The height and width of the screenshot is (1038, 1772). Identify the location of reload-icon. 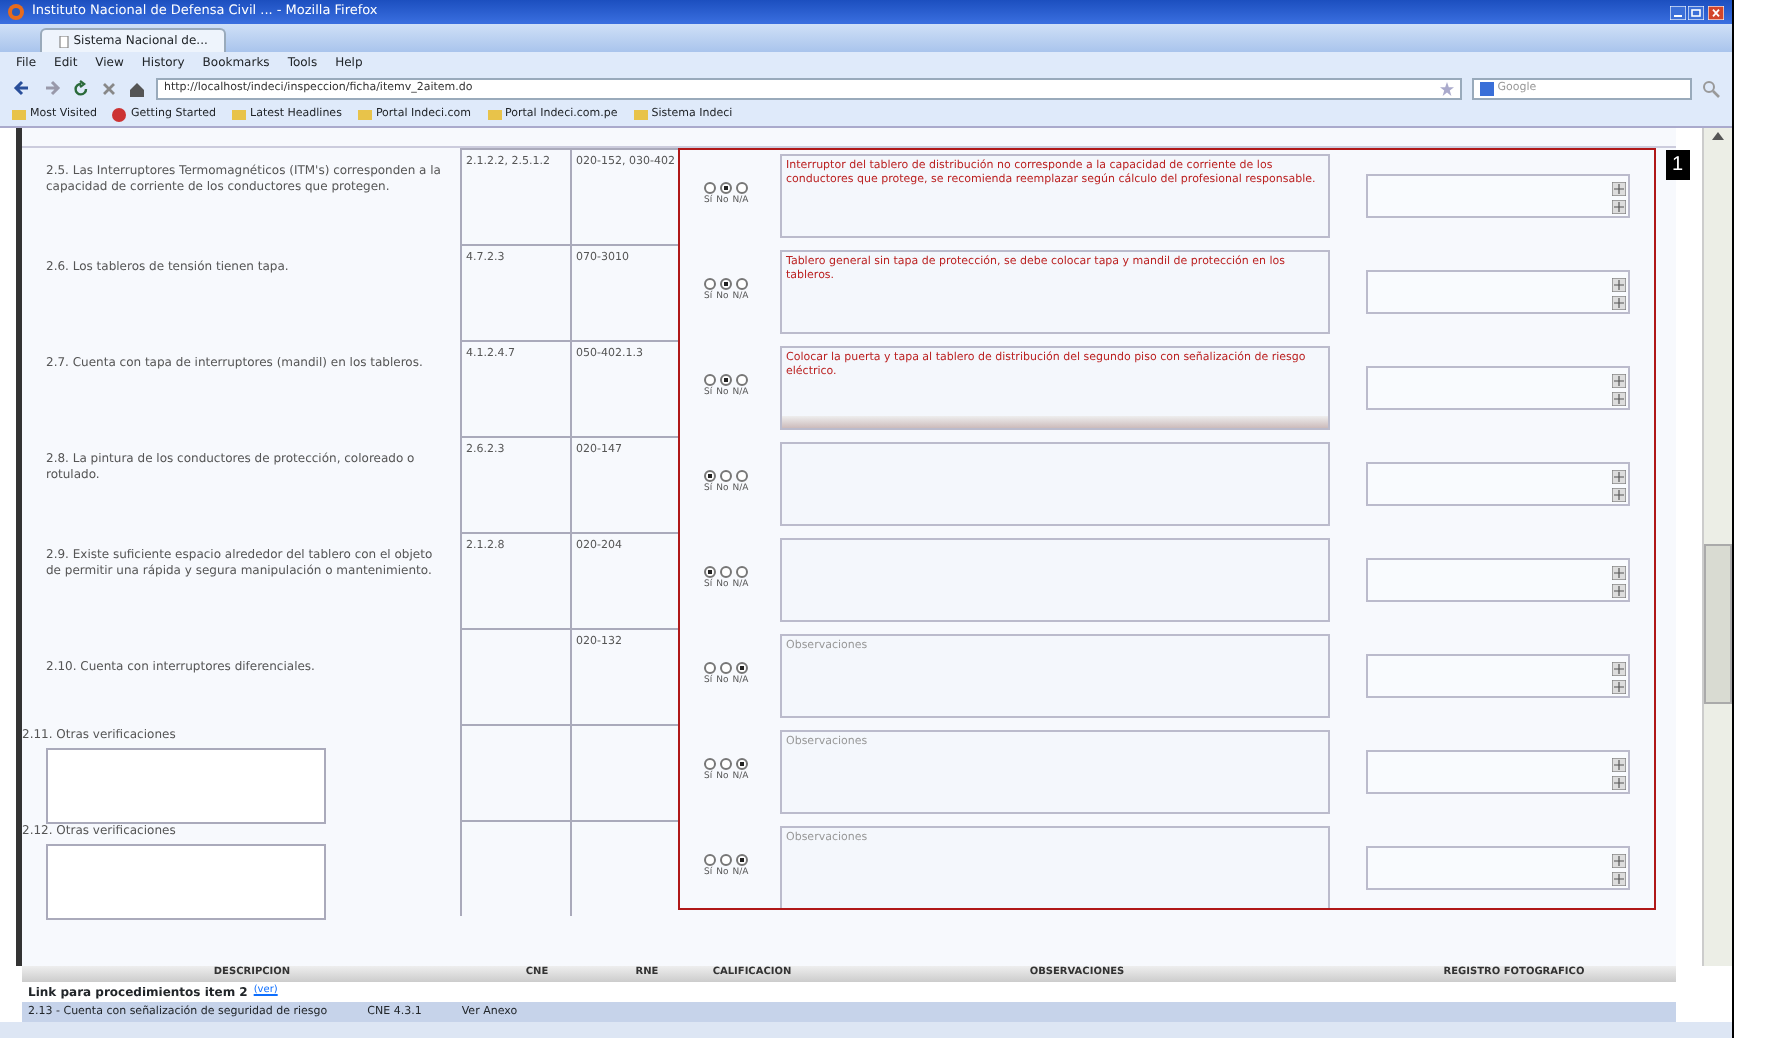
(81, 88).